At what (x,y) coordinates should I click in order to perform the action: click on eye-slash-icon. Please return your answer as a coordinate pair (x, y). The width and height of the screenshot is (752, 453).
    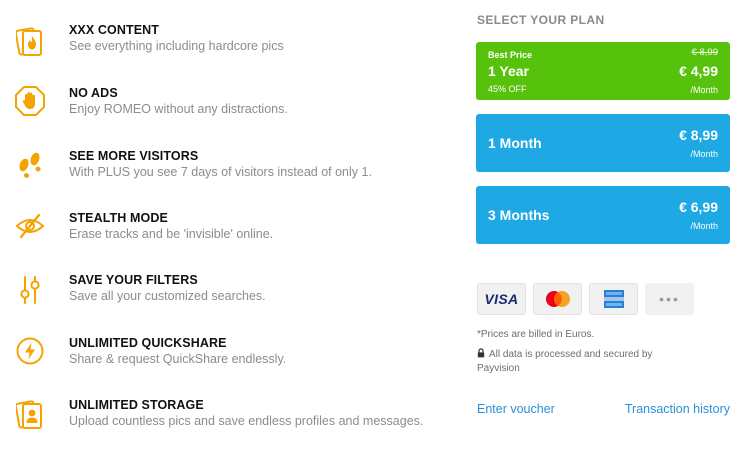
    Looking at the image, I should click on (30, 226).